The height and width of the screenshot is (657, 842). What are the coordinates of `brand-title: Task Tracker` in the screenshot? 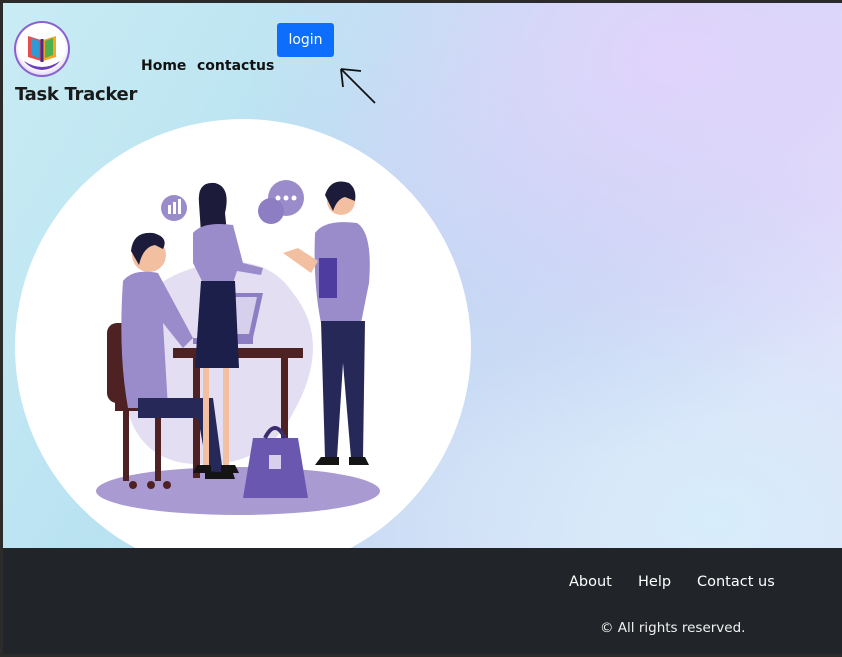 It's located at (76, 94).